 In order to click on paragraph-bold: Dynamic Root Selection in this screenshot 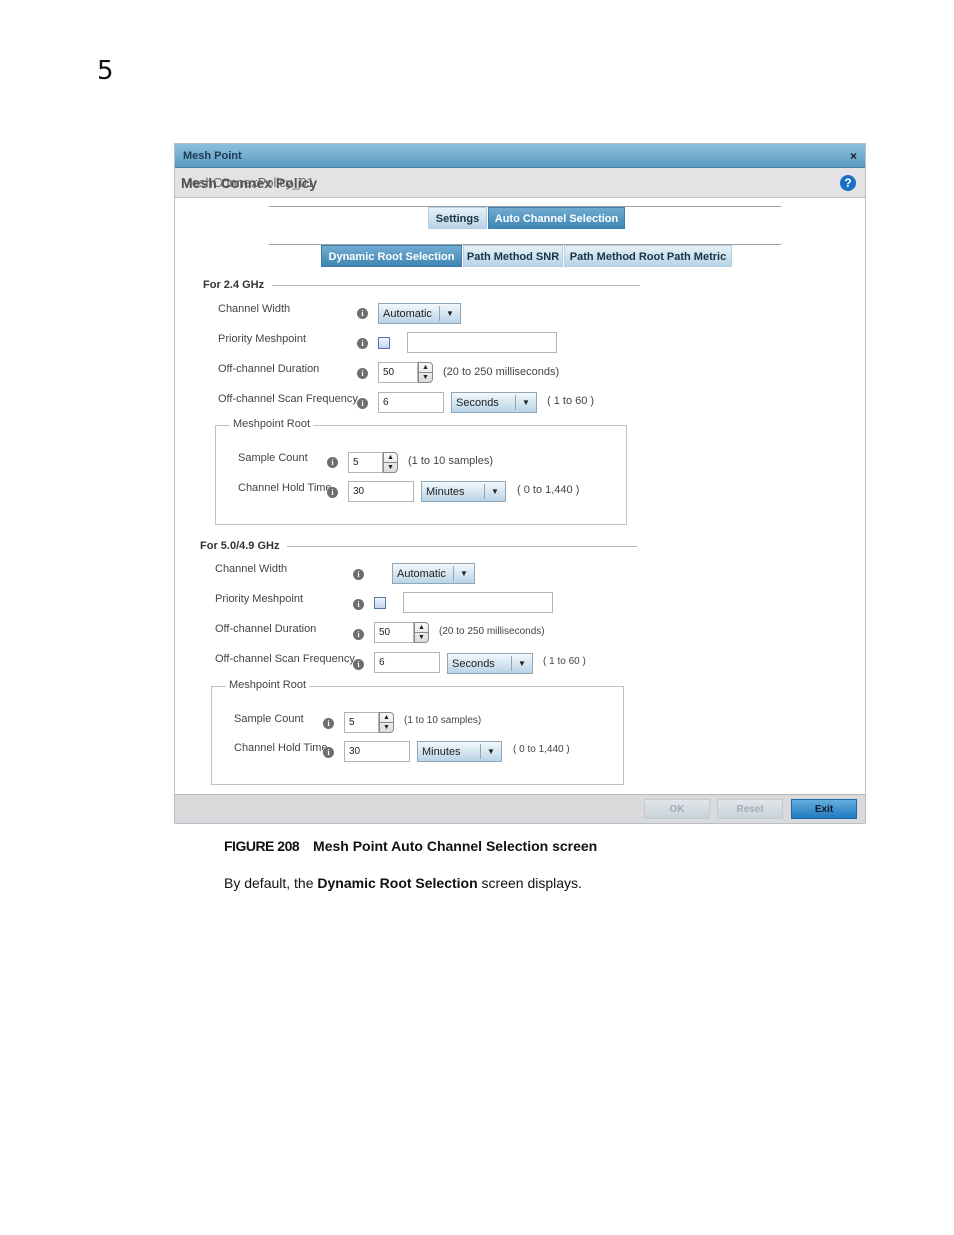, I will do `click(397, 883)`.